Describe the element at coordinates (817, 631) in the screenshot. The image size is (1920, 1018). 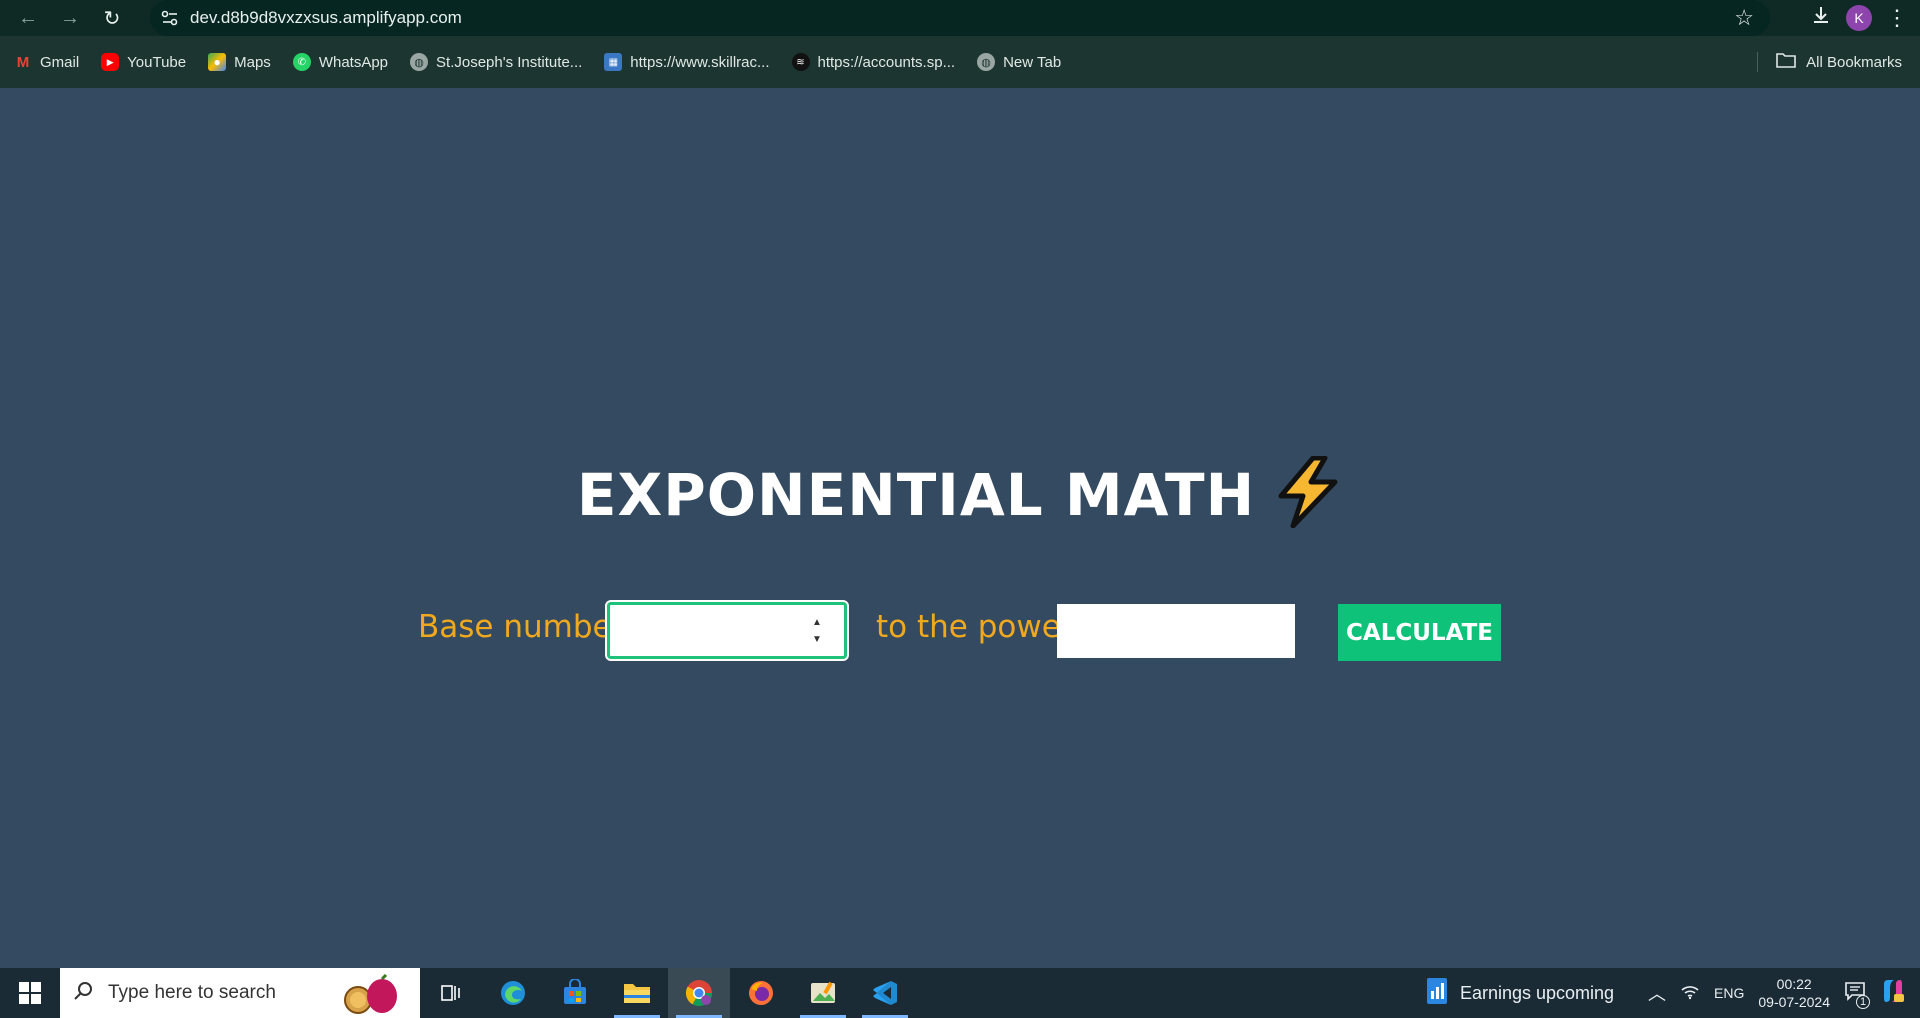
I see `number-spinner: ▲ ▼` at that location.